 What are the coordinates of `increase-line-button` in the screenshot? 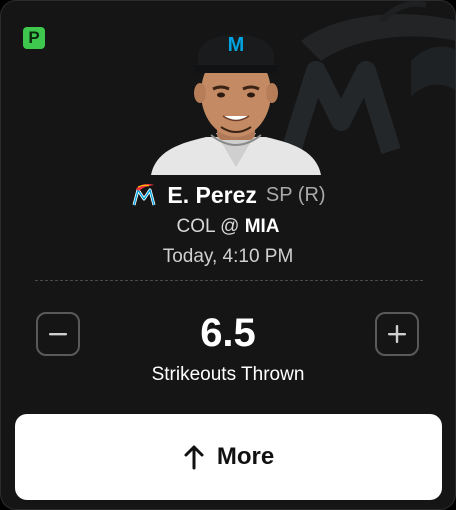 It's located at (397, 334).